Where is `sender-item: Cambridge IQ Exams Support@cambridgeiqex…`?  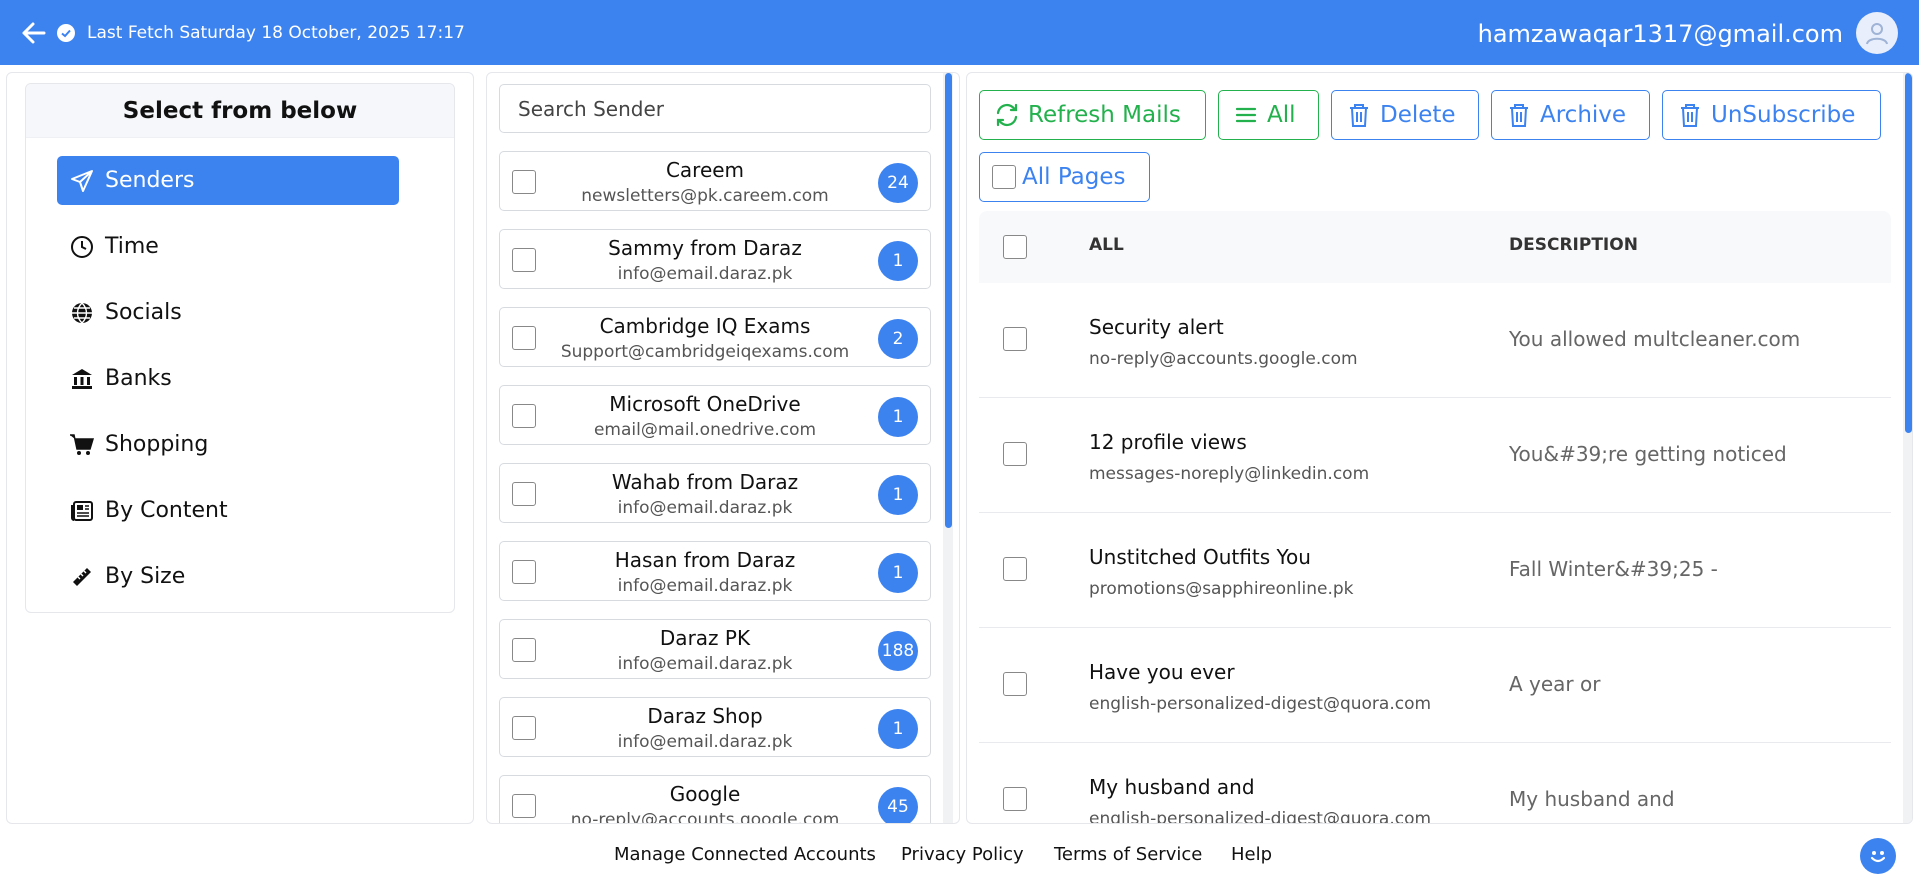
sender-item: Cambridge IQ Exams Support@cambridgeiqex… is located at coordinates (715, 337).